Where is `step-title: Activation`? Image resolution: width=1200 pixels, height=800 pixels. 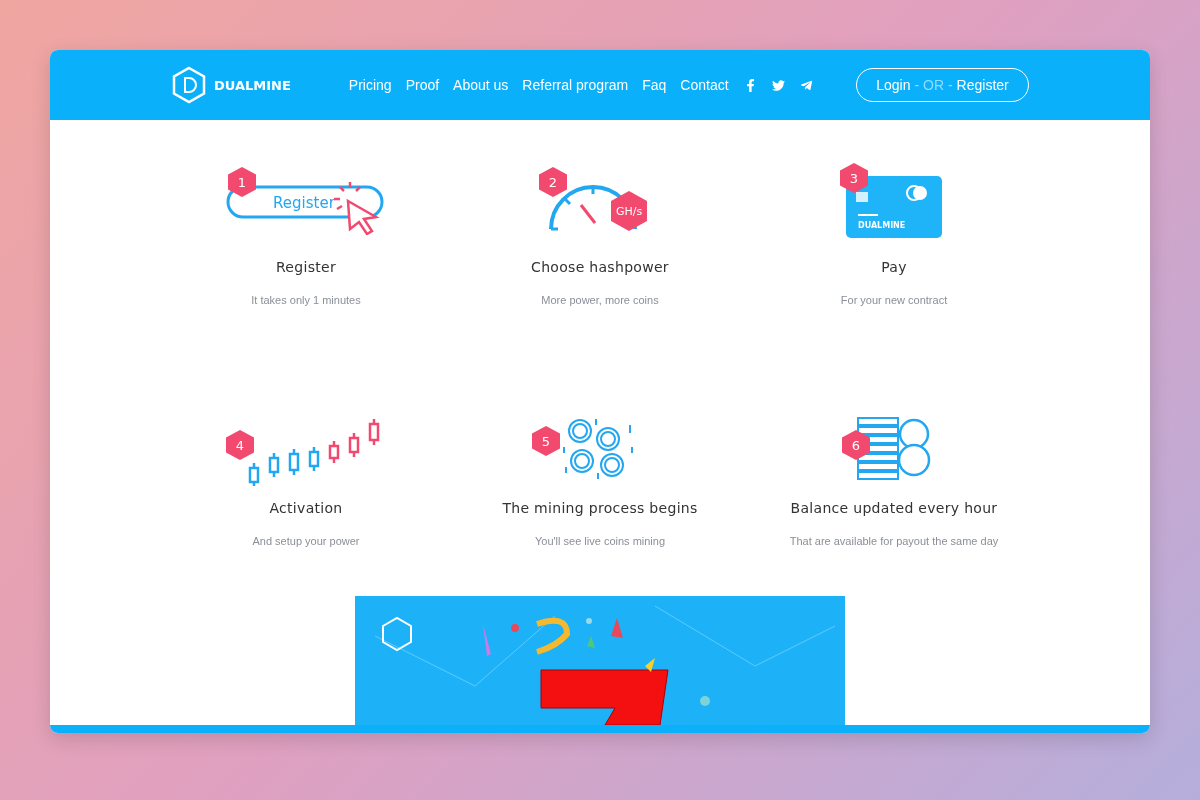 step-title: Activation is located at coordinates (306, 508).